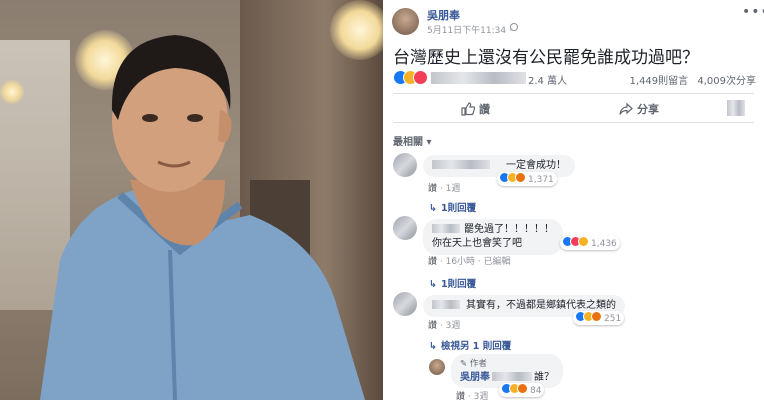  What do you see at coordinates (437, 367) in the screenshot?
I see `reply-author-avatar` at bounding box center [437, 367].